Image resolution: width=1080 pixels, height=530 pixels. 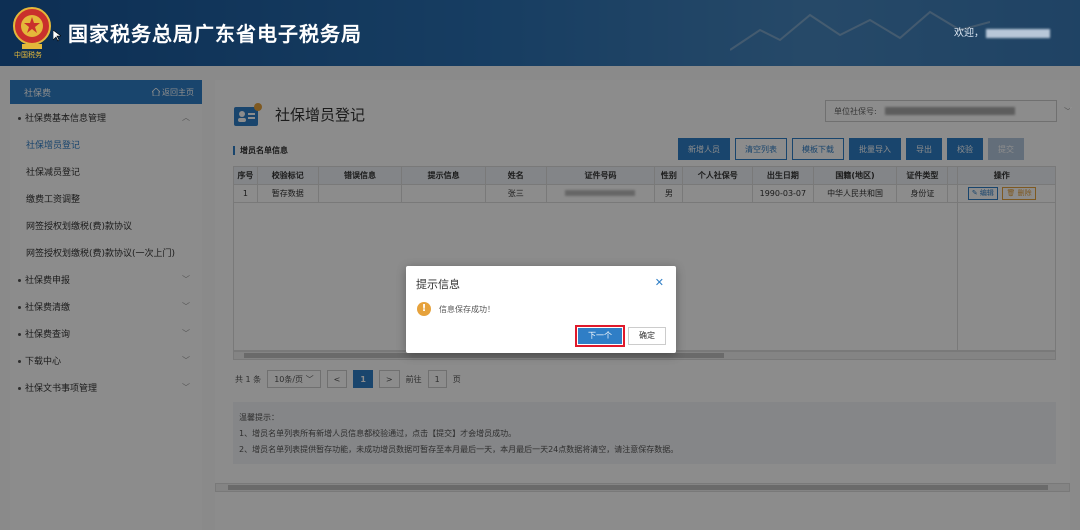 I want to click on cell-id-type: 身份证, so click(x=922, y=193).